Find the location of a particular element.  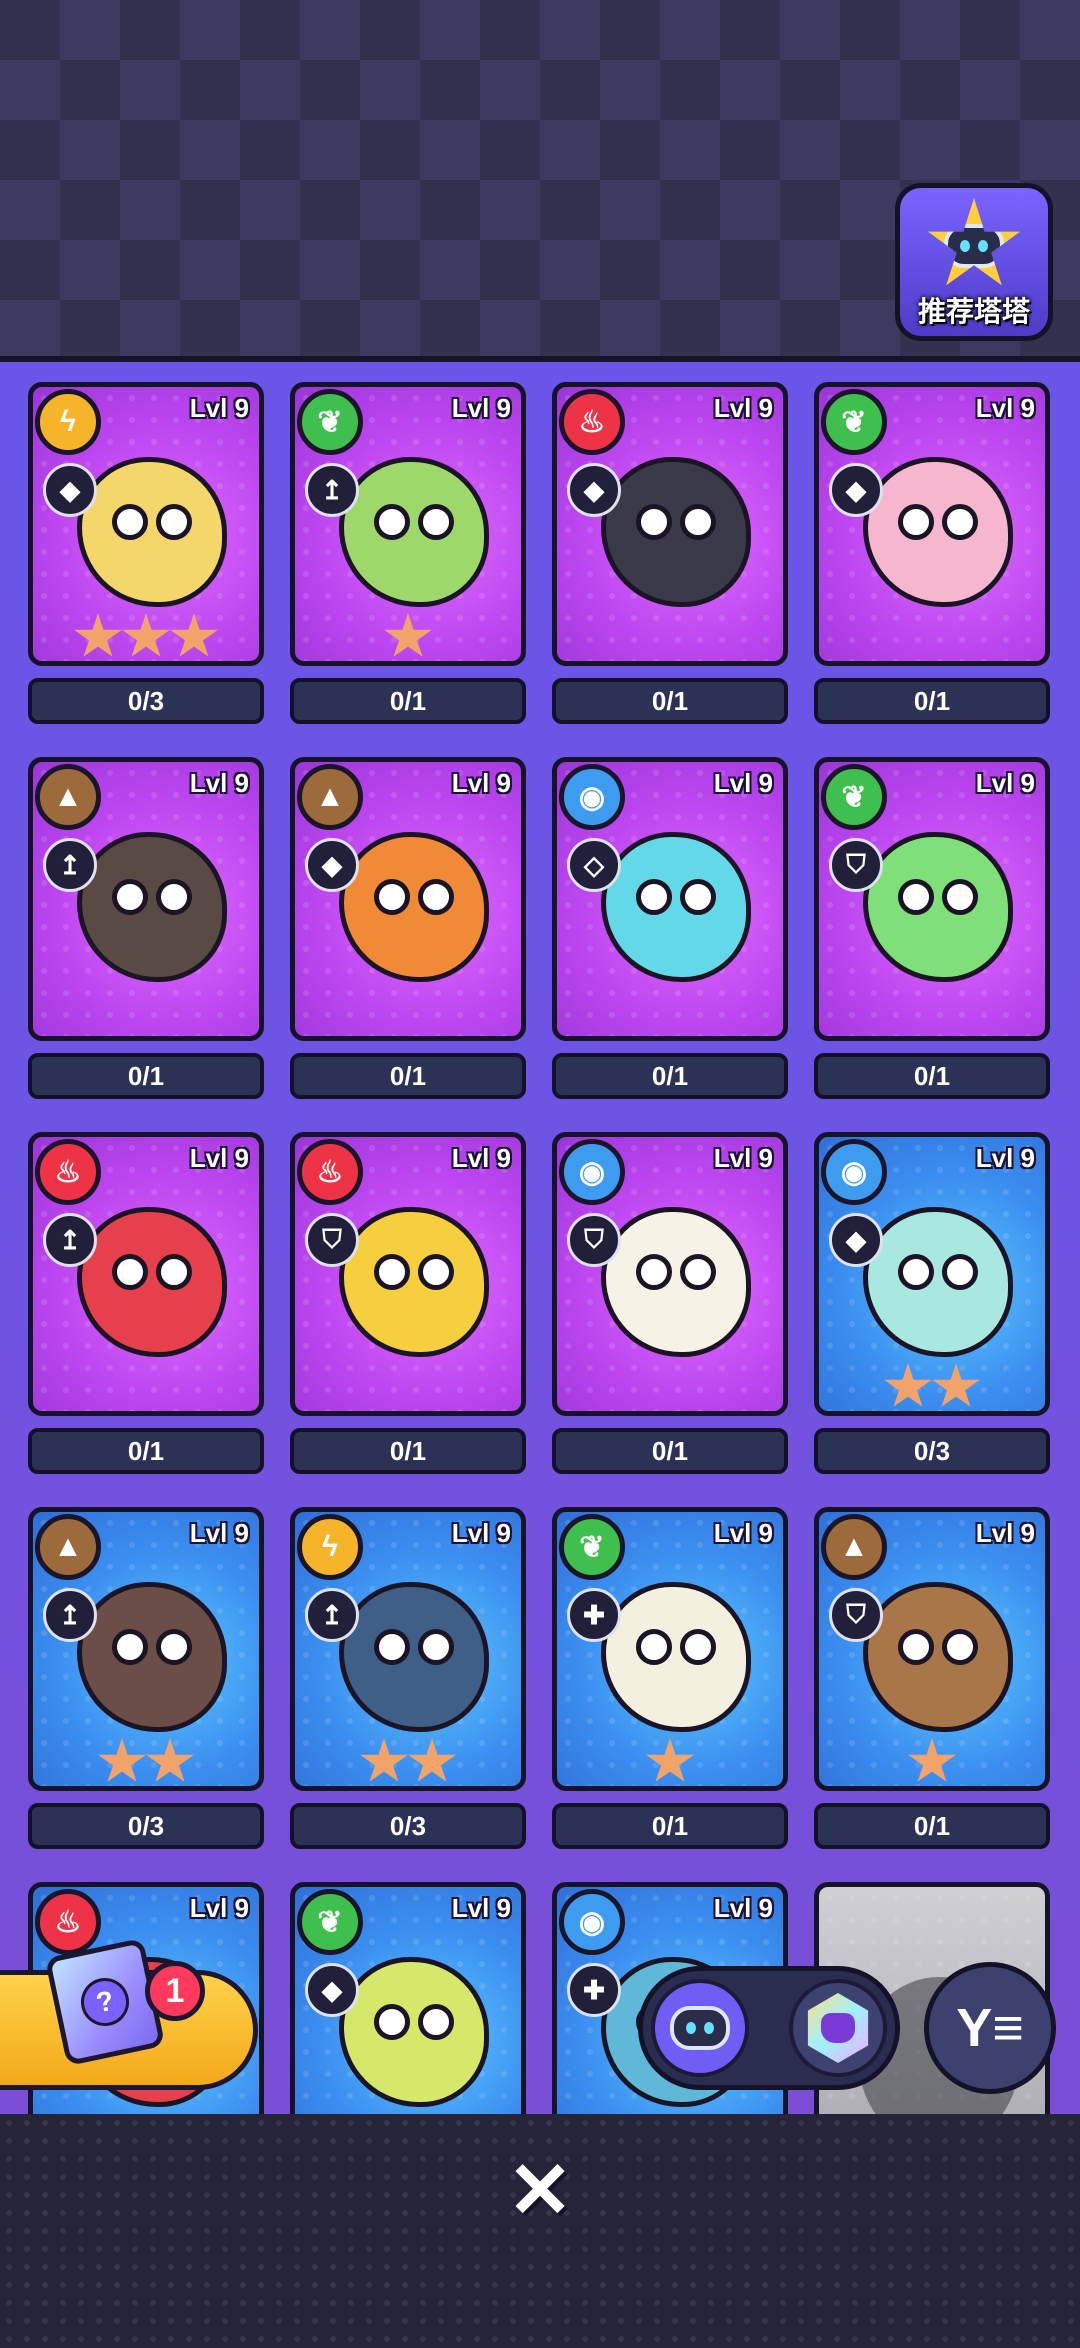

tower-card: Lvl 9 ◉ ⛉ is located at coordinates (670, 1274).